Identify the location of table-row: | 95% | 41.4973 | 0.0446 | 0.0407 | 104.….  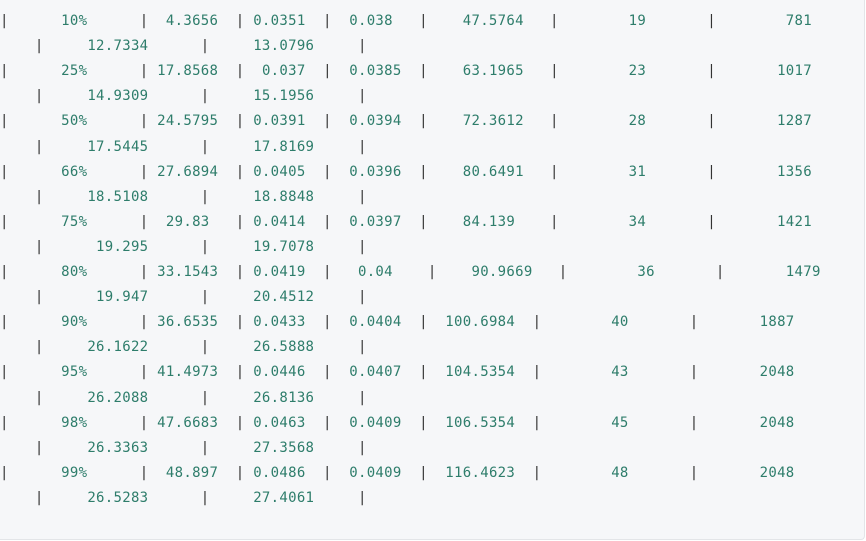
(410, 372).